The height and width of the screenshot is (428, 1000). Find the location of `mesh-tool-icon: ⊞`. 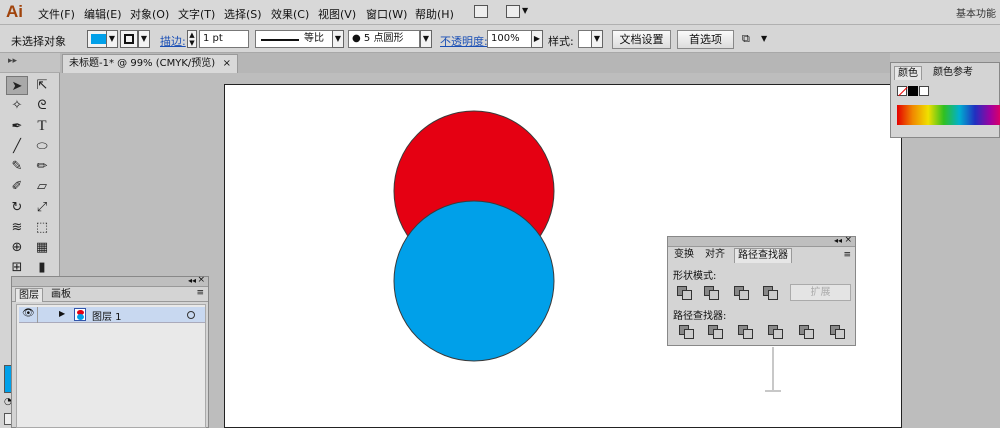

mesh-tool-icon: ⊞ is located at coordinates (17, 267).